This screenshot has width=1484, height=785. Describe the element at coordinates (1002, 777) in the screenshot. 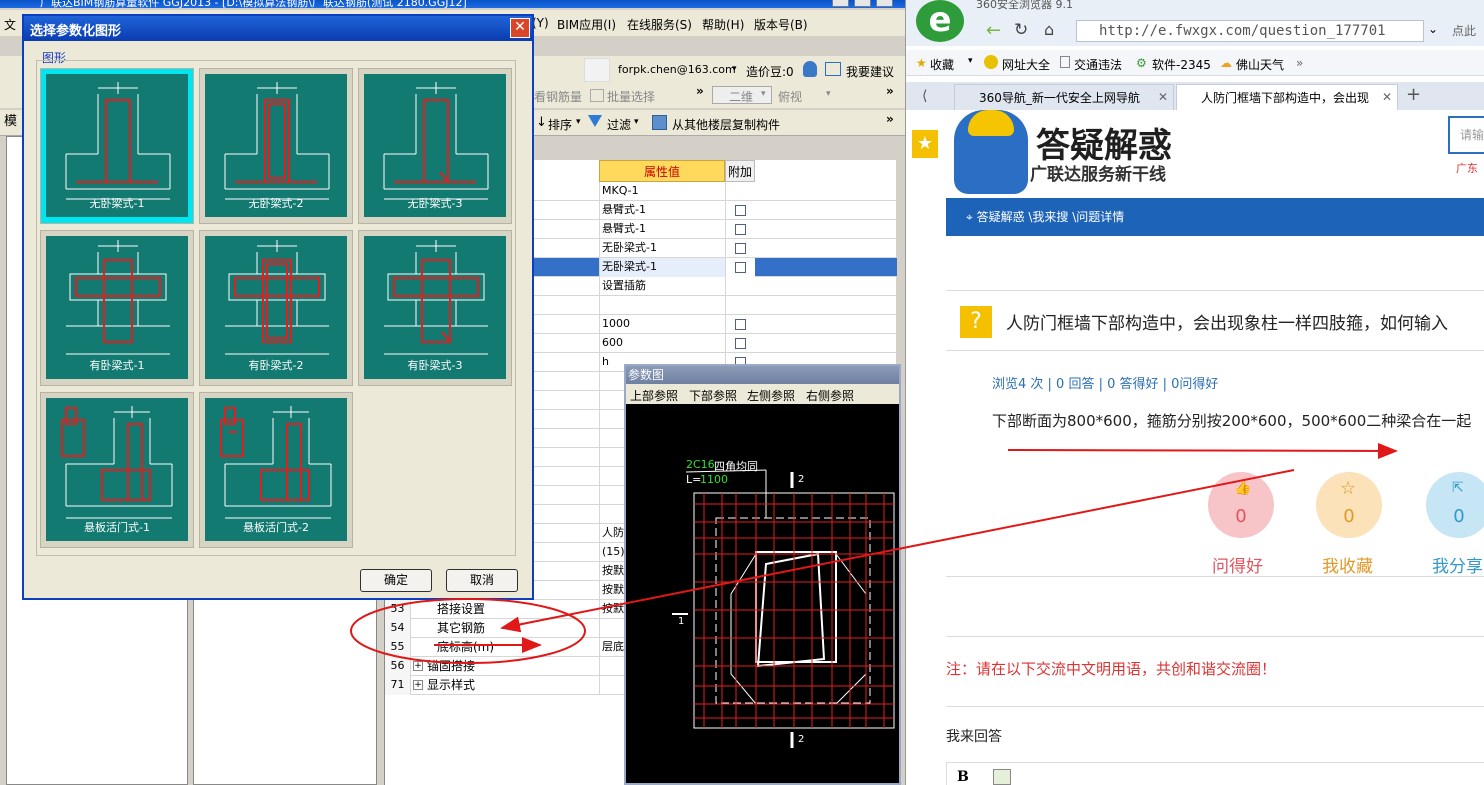

I see `image-icon` at that location.